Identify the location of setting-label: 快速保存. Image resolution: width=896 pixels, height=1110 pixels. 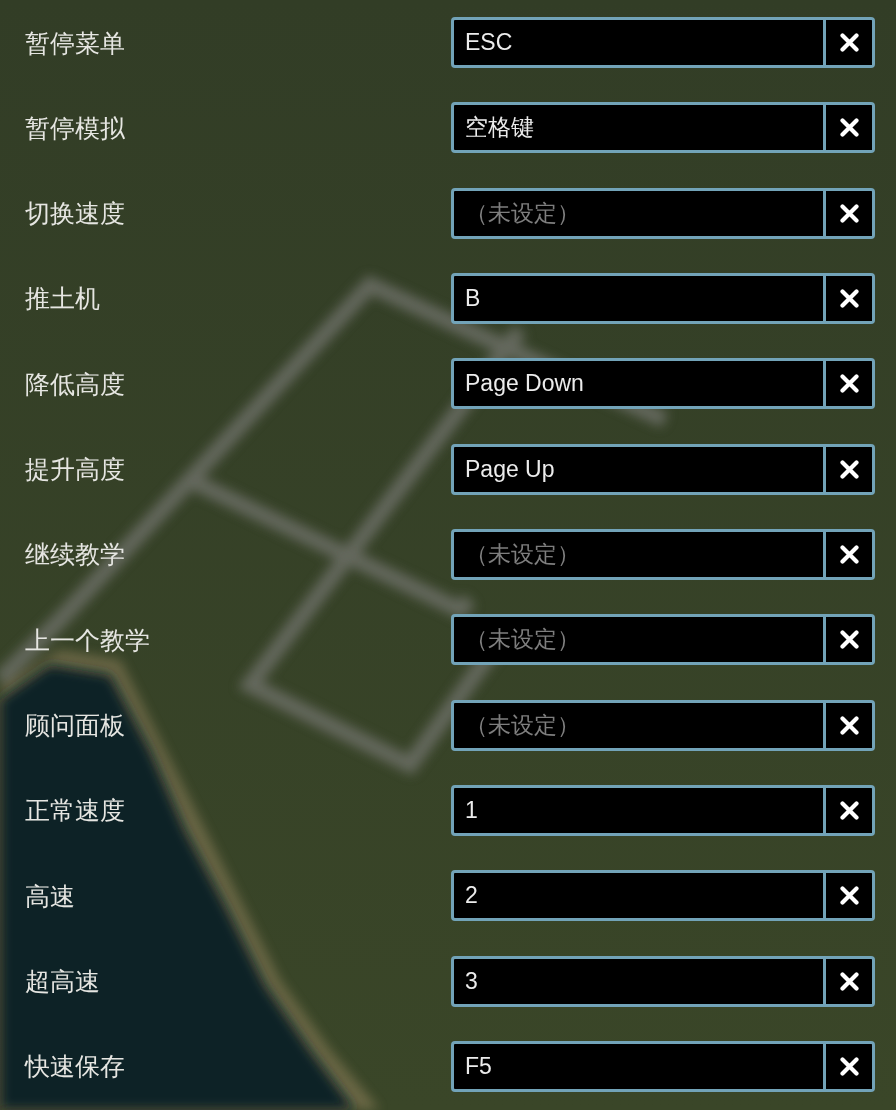
(75, 1066).